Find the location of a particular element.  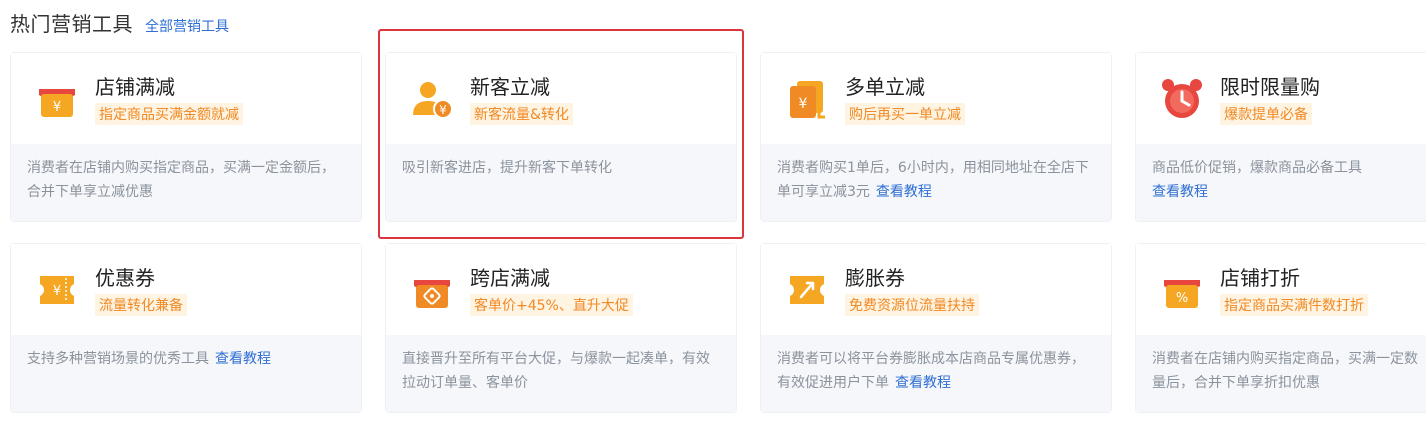

card-subtitle: 流量转化兼备 is located at coordinates (141, 305).